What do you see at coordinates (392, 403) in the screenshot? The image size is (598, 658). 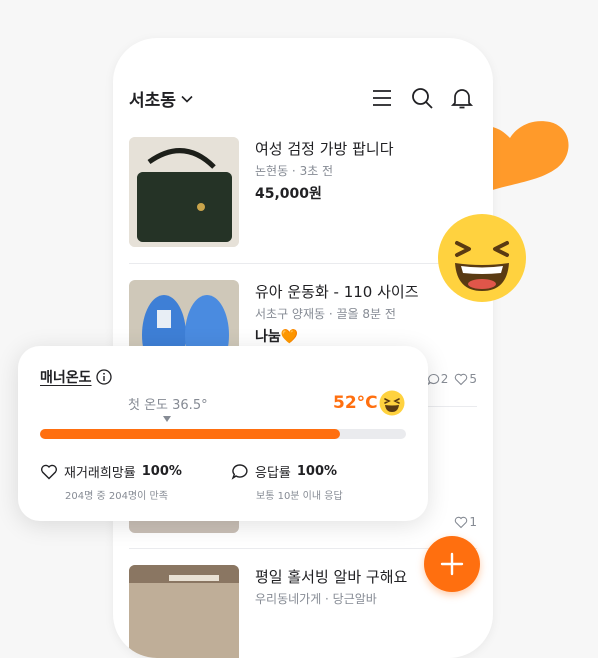 I see `smile-face-icon` at bounding box center [392, 403].